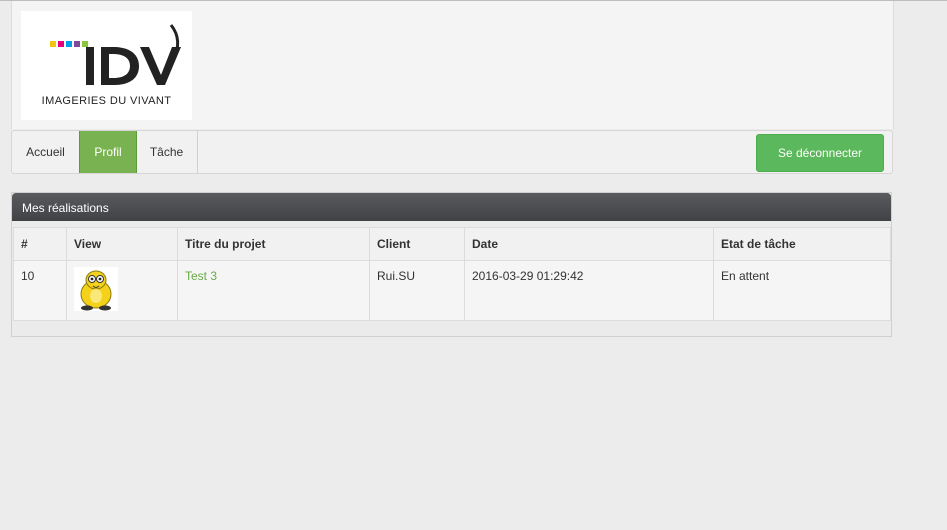 The height and width of the screenshot is (530, 947). Describe the element at coordinates (589, 290) in the screenshot. I see `cell-date: 2016-03-29 01:29:42` at that location.